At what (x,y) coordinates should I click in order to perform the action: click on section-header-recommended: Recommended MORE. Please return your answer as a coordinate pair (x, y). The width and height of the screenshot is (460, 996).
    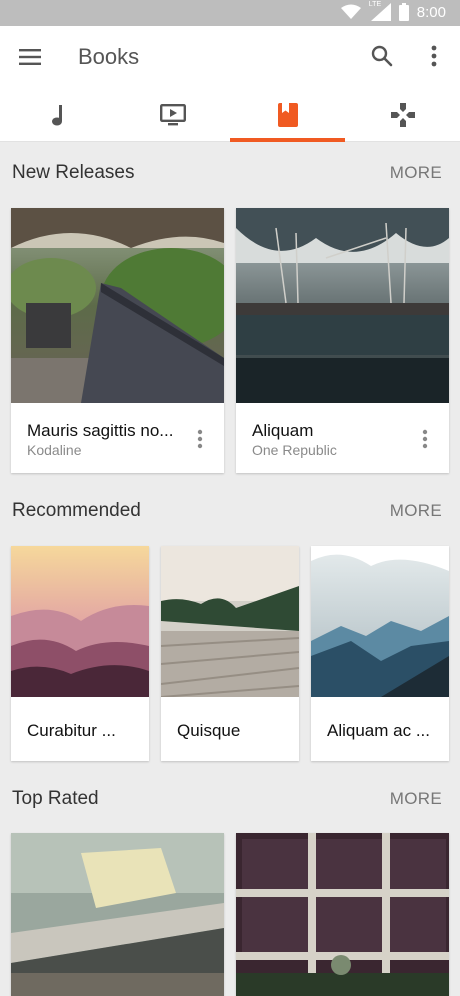
    Looking at the image, I should click on (230, 511).